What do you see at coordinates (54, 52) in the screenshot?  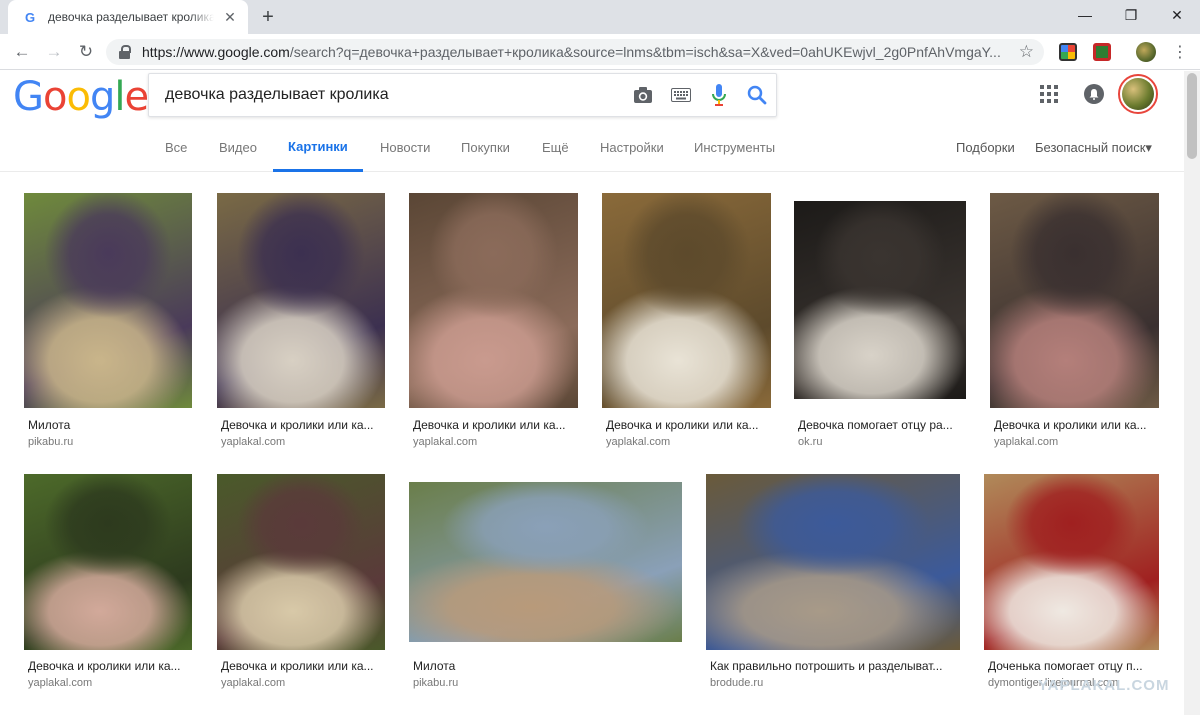 I see `forward-button: →` at bounding box center [54, 52].